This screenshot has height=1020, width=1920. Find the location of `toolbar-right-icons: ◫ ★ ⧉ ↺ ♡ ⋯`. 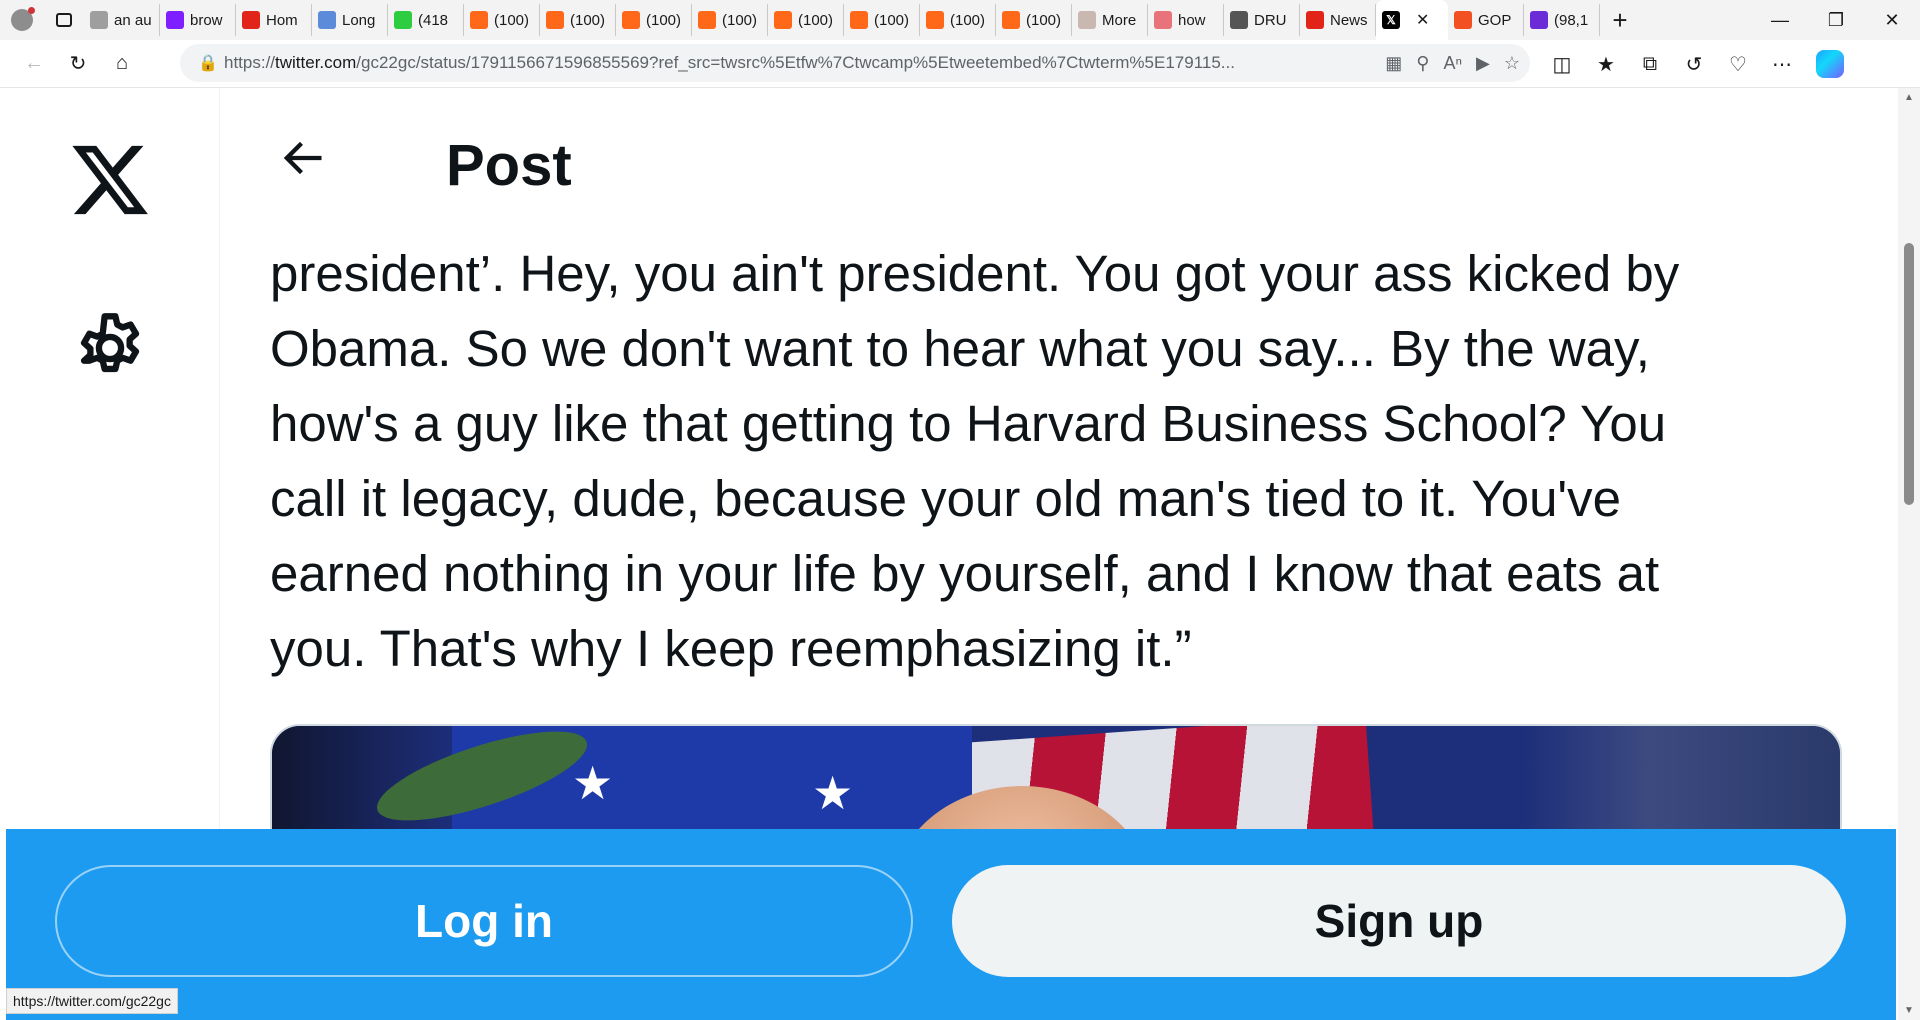

toolbar-right-icons: ◫ ★ ⧉ ↺ ♡ ⋯ is located at coordinates (1692, 64).